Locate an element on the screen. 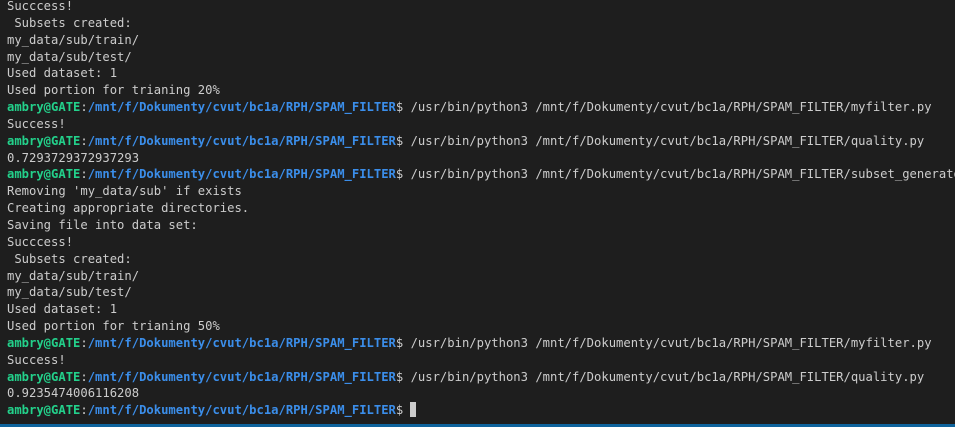  output-text: Used portion for trianing 50% is located at coordinates (113, 326).